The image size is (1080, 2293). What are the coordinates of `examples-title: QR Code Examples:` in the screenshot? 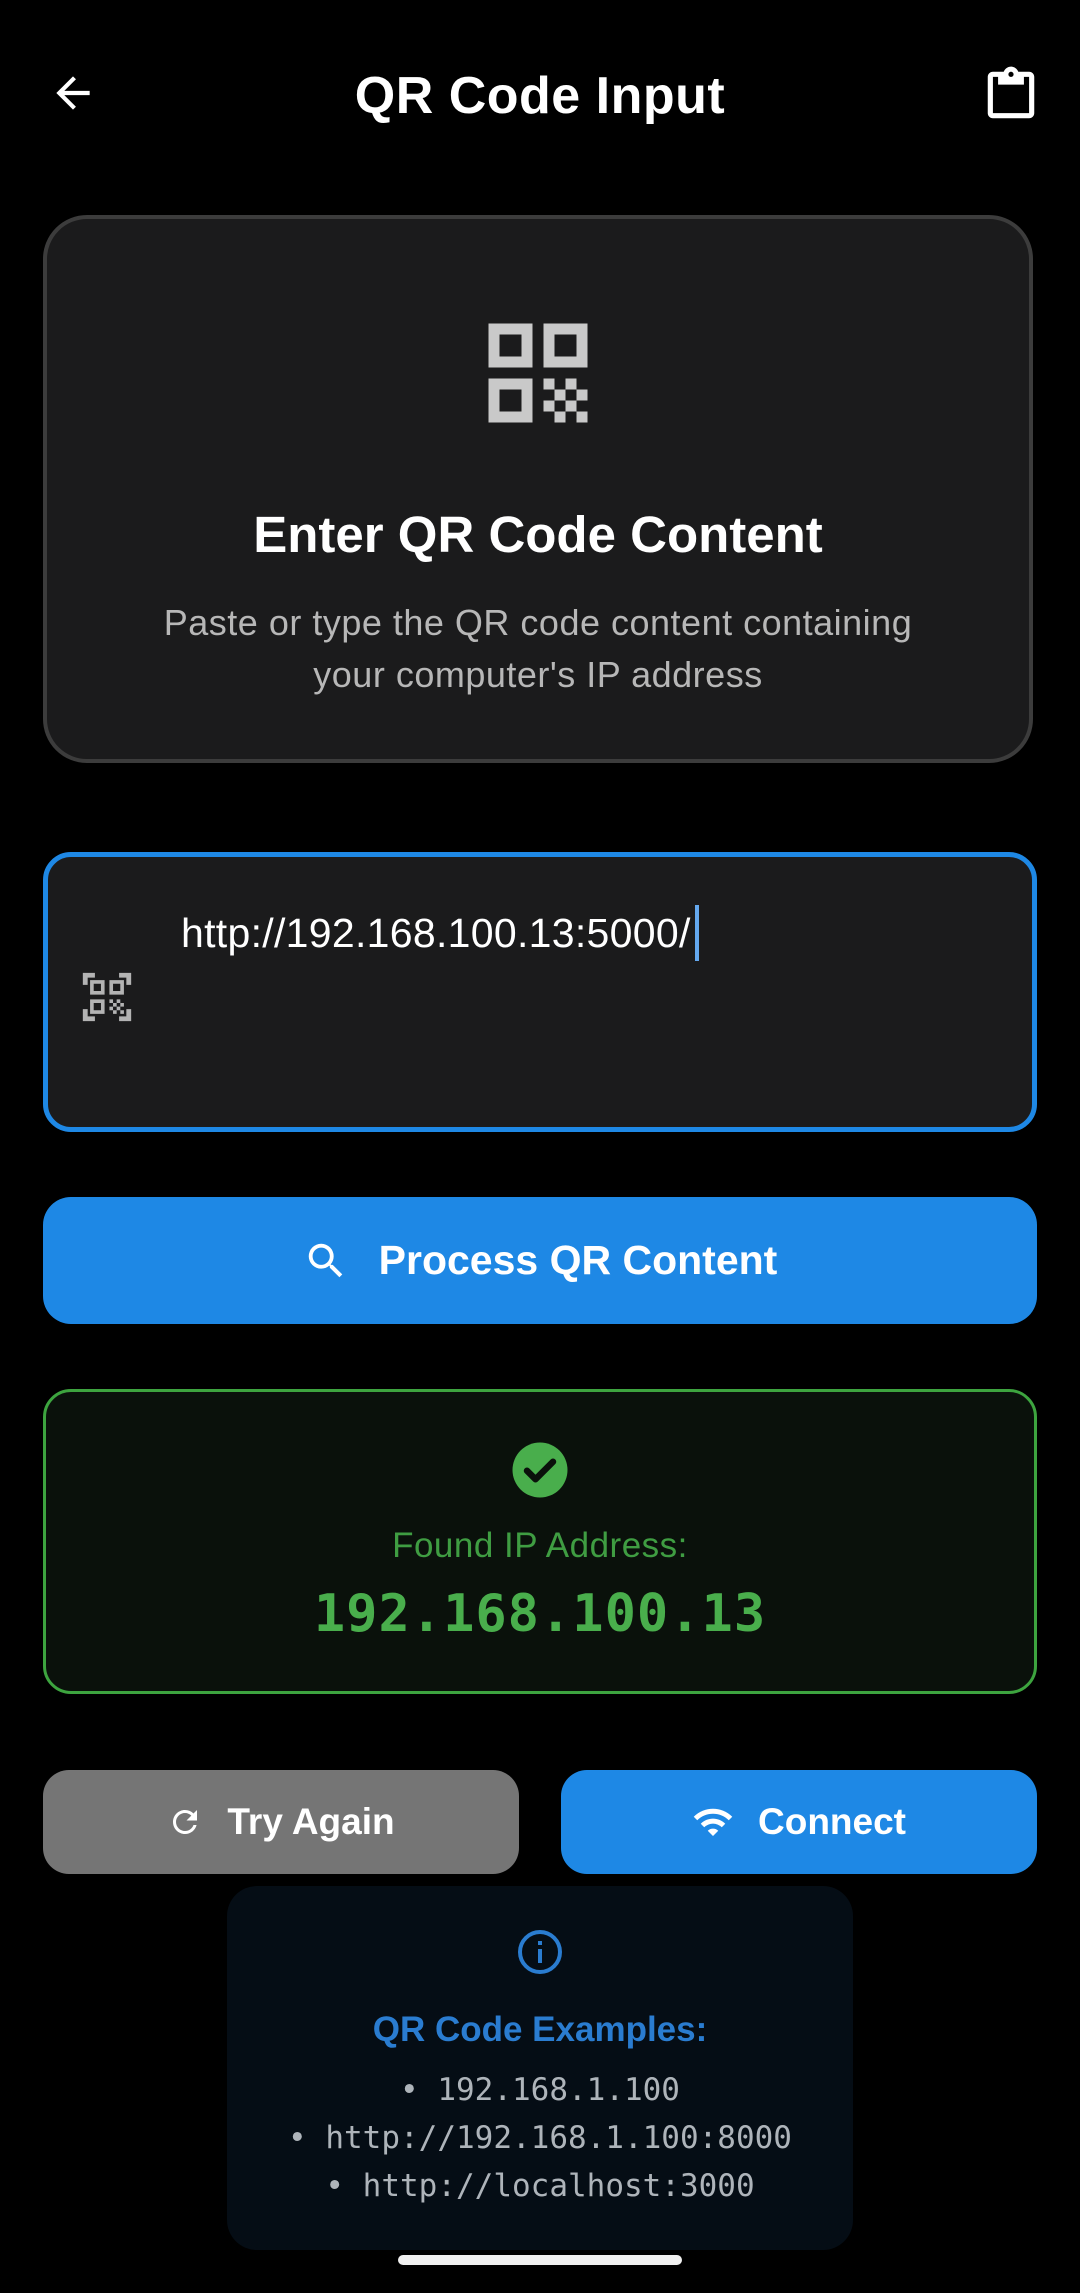 It's located at (540, 2029).